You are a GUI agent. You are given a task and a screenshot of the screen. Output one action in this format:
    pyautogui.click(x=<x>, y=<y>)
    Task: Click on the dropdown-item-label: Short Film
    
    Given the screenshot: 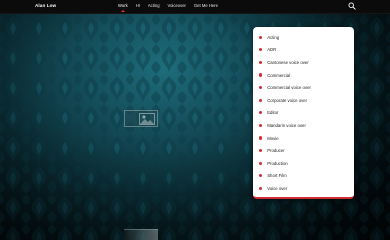 What is the action you would take?
    pyautogui.click(x=277, y=176)
    